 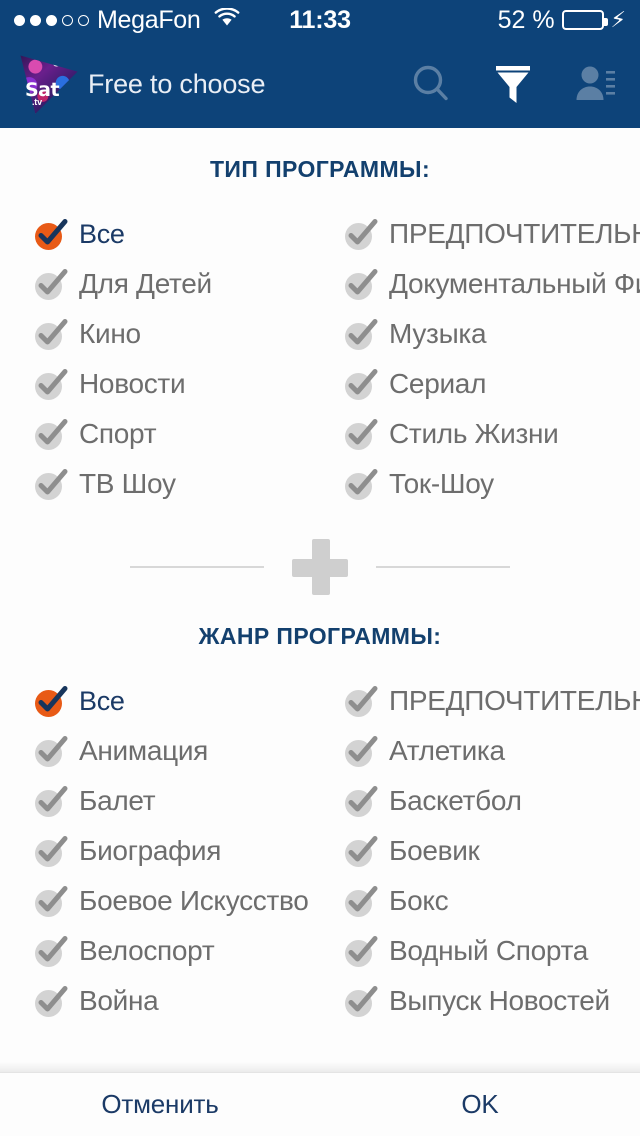 I want to click on filter-option: Документальный Фильм, so click(x=492, y=284).